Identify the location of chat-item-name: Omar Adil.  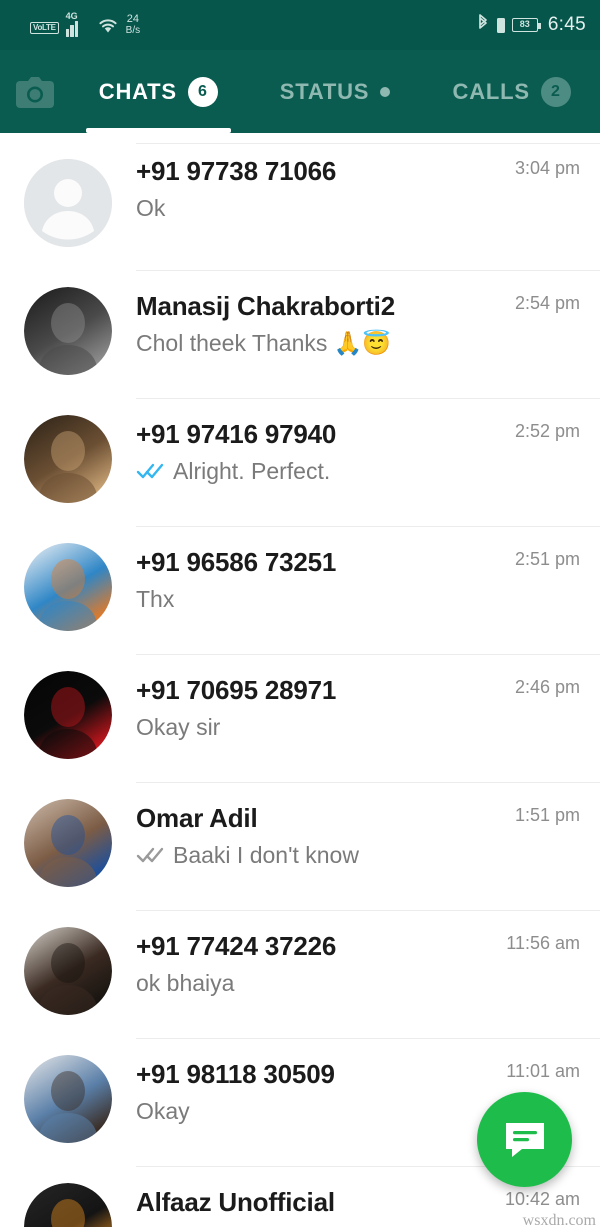
(197, 818).